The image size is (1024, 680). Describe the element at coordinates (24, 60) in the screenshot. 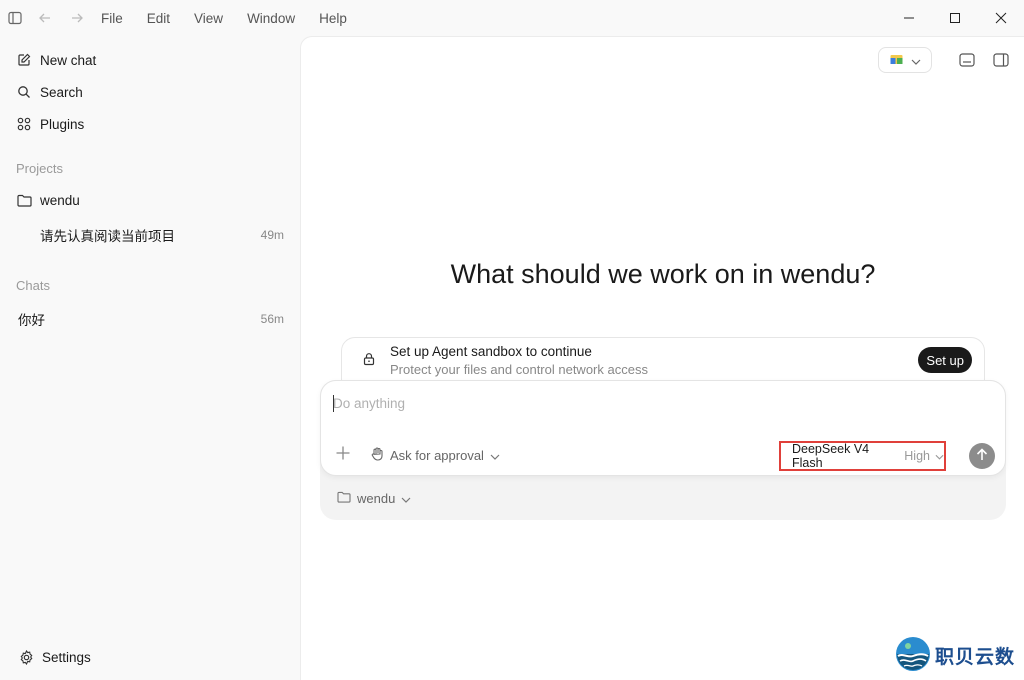

I see `edit-icon` at that location.